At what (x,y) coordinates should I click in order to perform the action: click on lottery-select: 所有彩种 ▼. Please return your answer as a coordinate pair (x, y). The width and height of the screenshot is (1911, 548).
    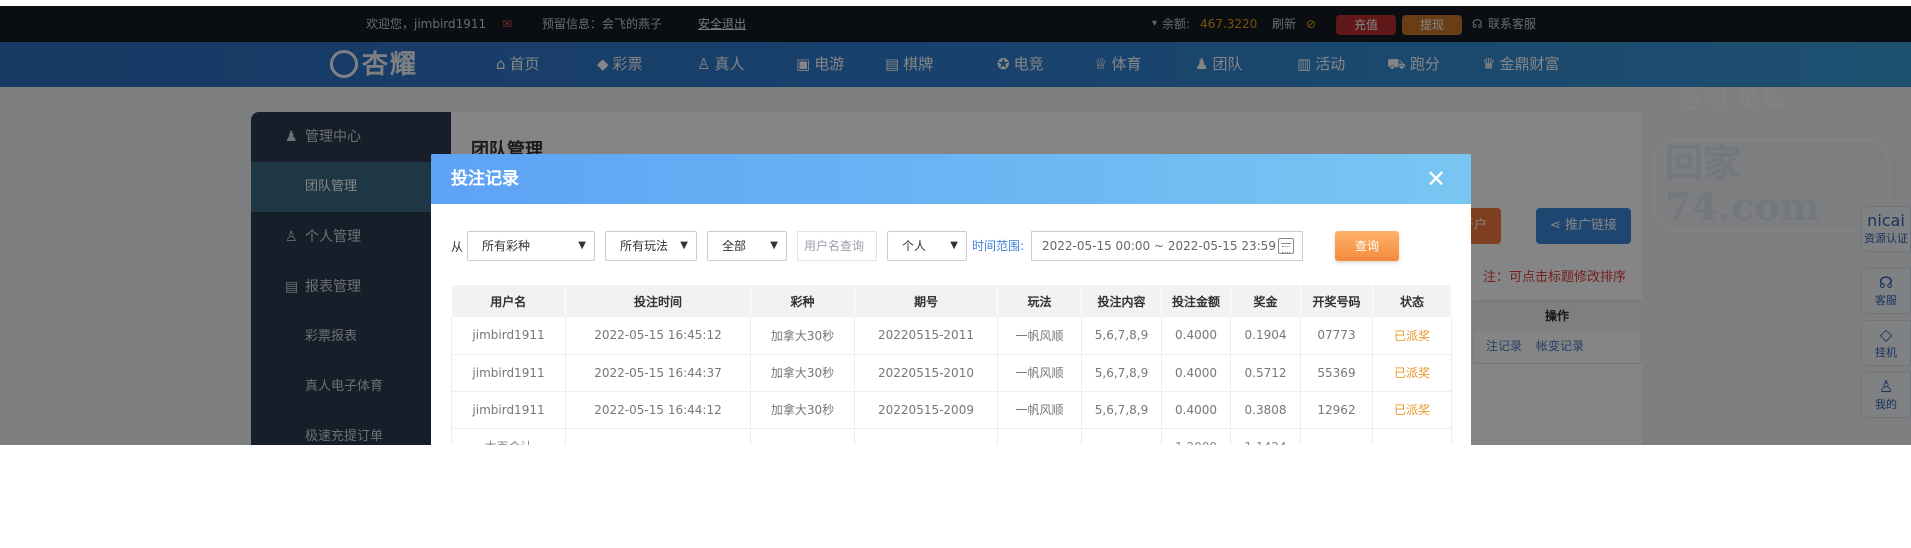
    Looking at the image, I should click on (531, 246).